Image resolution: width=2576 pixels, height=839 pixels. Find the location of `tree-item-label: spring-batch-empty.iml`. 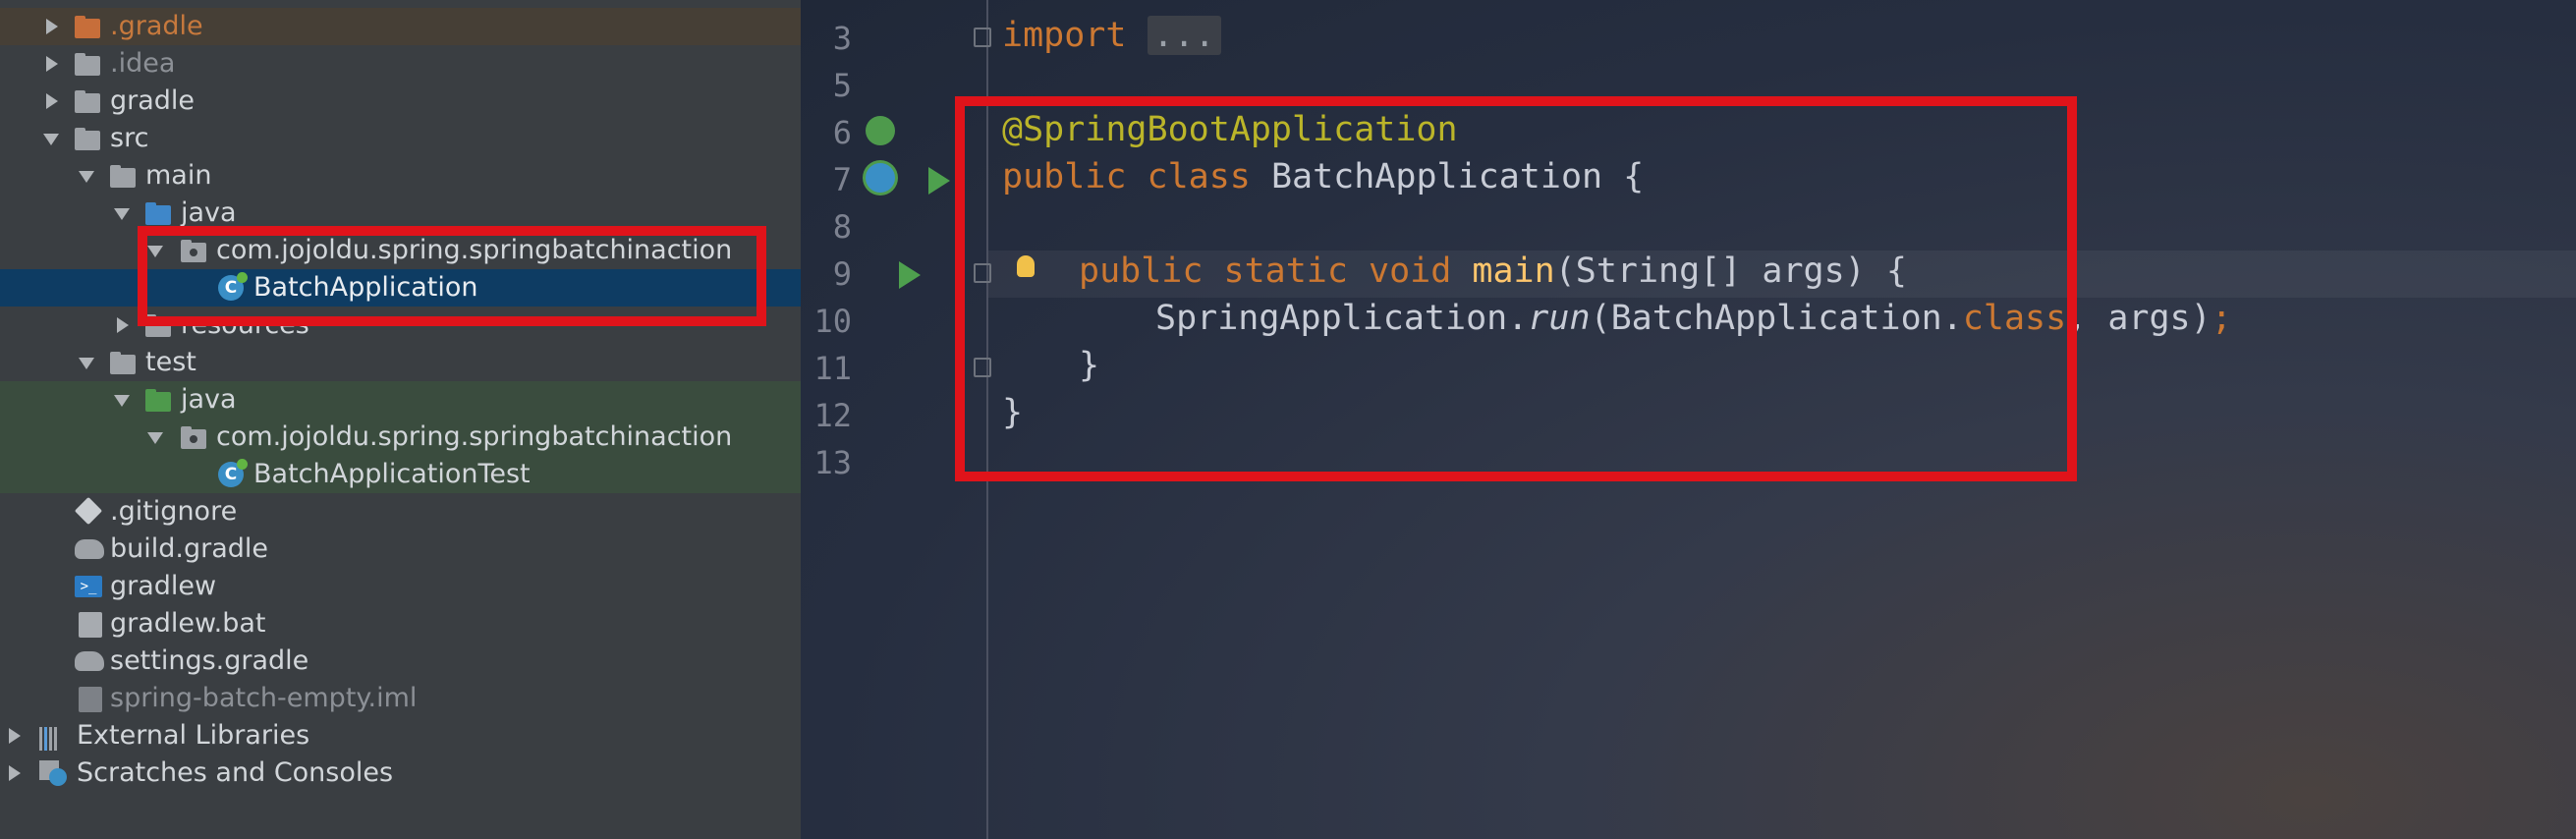

tree-item-label: spring-batch-empty.iml is located at coordinates (264, 698).